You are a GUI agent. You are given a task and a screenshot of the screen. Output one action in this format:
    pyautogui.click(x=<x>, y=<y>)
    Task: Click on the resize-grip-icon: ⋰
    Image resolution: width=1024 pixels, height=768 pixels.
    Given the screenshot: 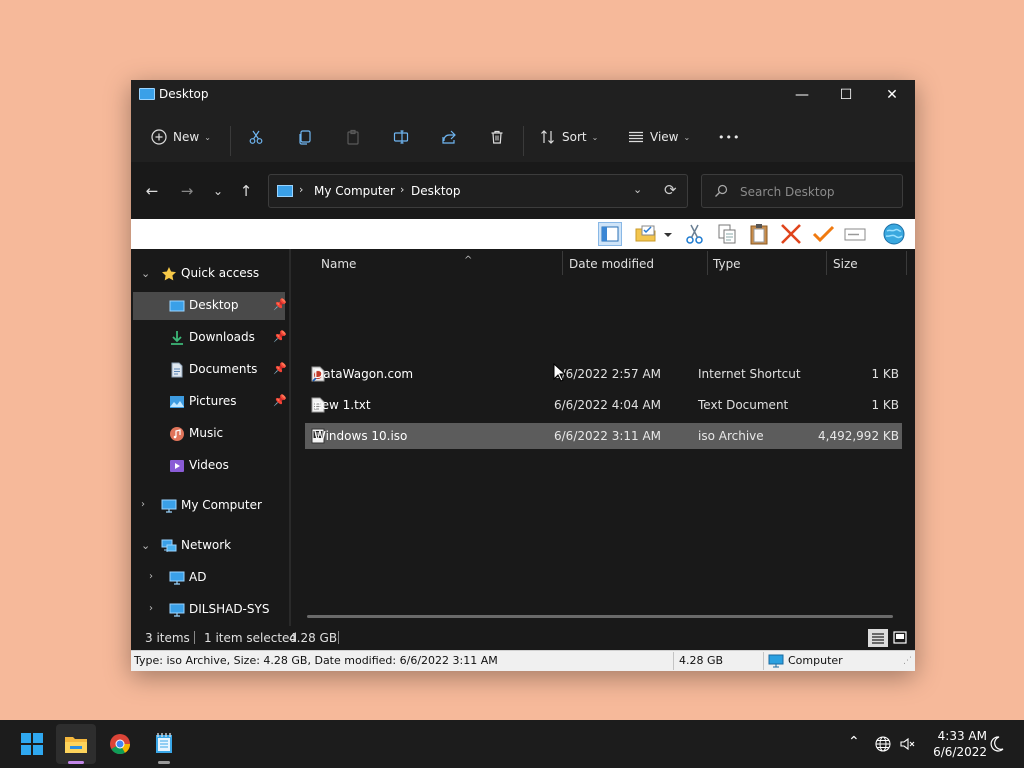 What is the action you would take?
    pyautogui.click(x=907, y=661)
    